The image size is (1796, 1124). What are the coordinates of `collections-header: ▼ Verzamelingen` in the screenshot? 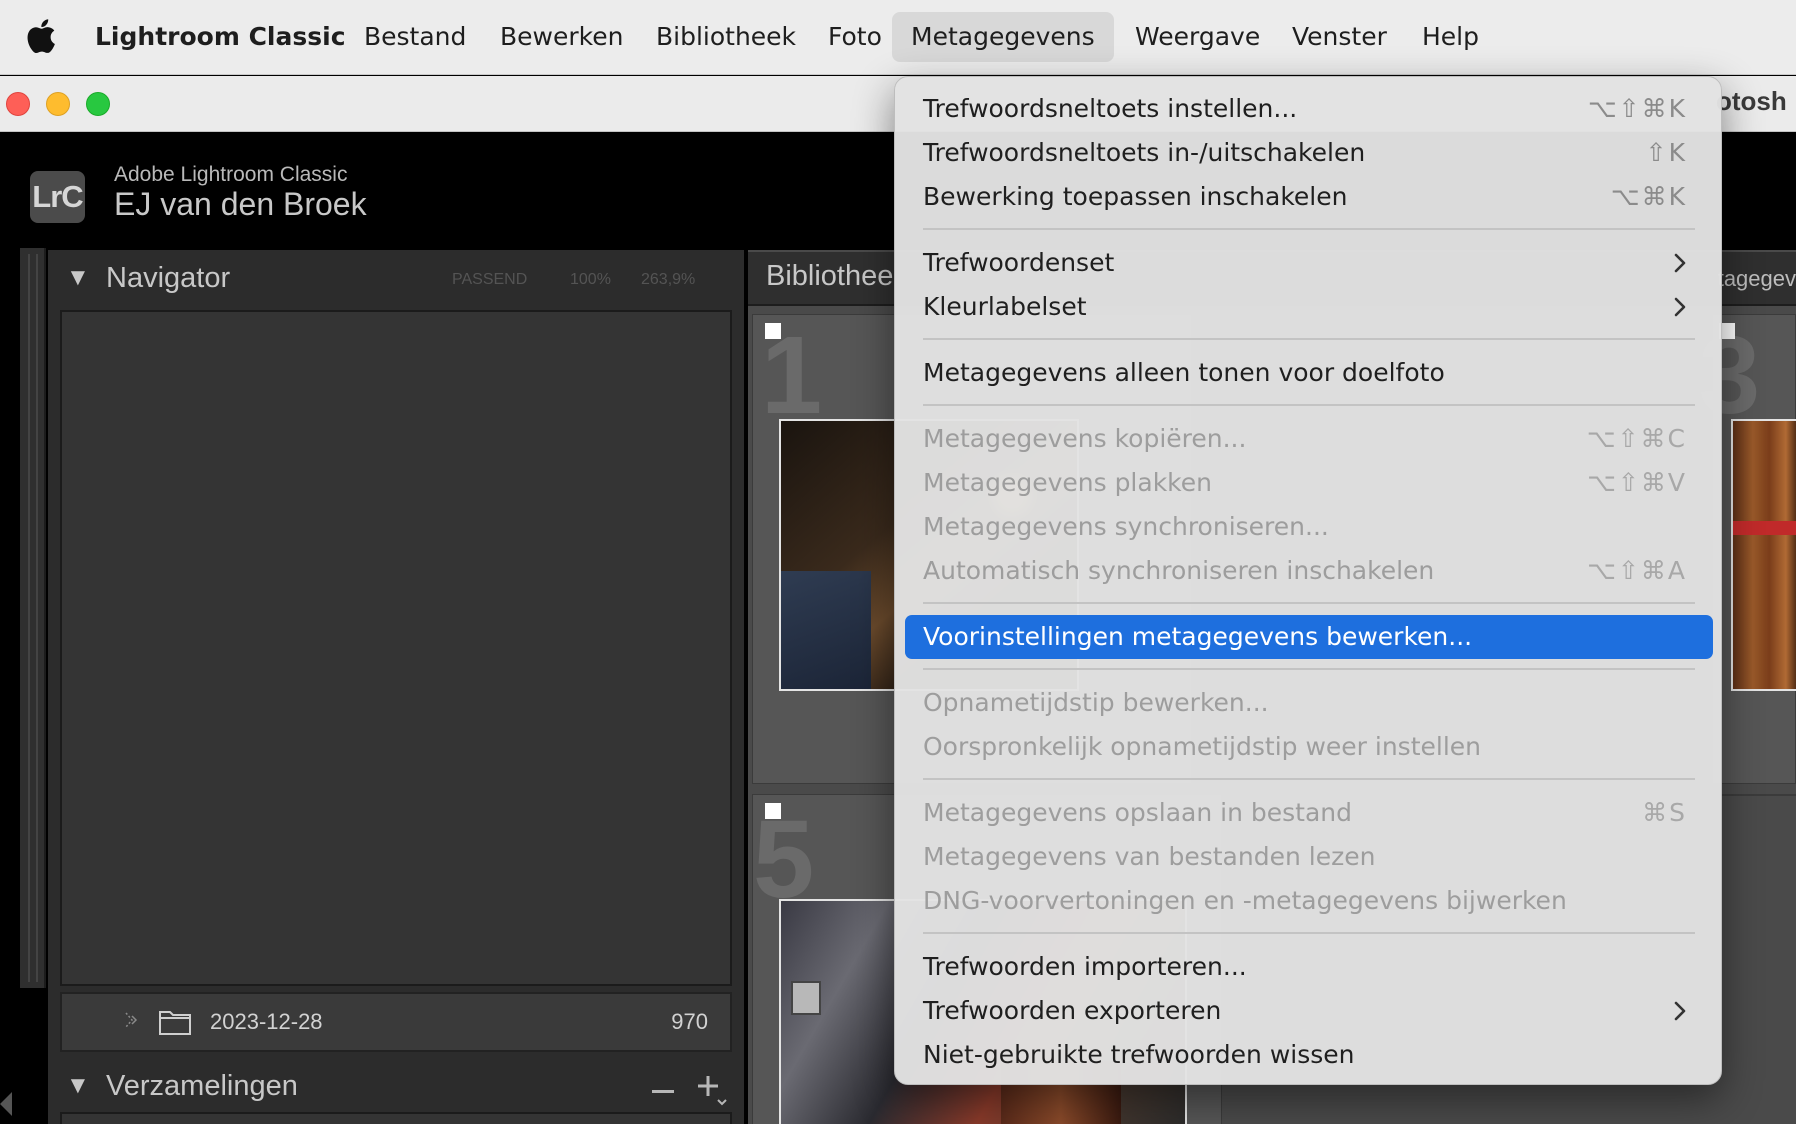 It's located at (396, 1087).